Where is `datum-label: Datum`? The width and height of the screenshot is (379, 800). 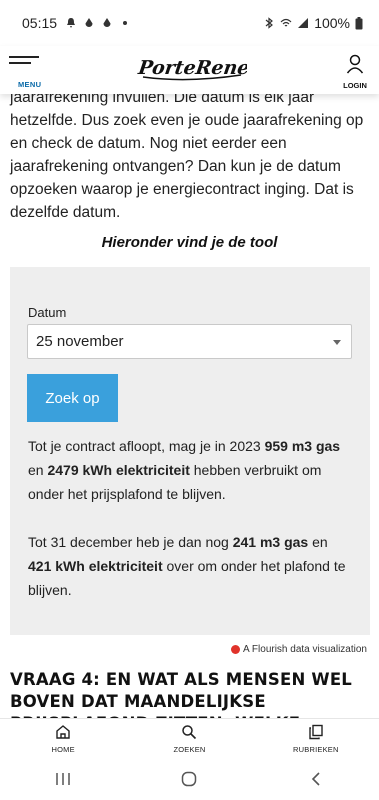 datum-label: Datum is located at coordinates (47, 312).